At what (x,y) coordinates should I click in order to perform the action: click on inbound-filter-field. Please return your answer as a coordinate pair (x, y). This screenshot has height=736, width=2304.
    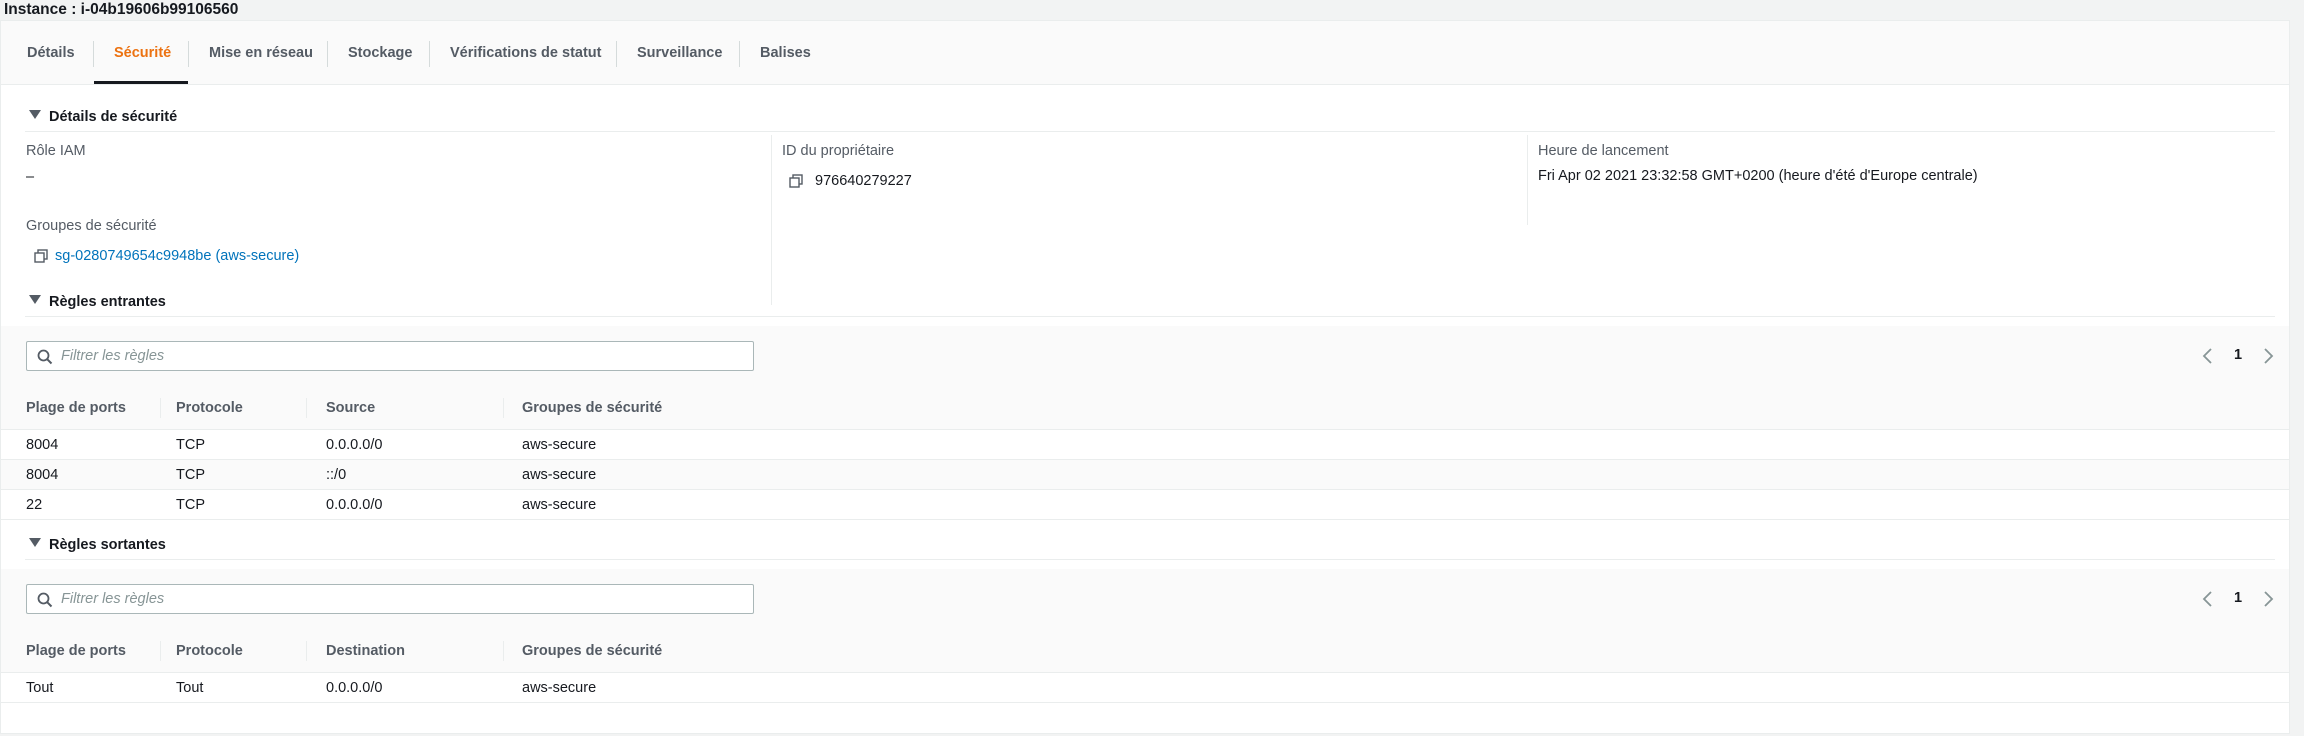
    Looking at the image, I should click on (390, 356).